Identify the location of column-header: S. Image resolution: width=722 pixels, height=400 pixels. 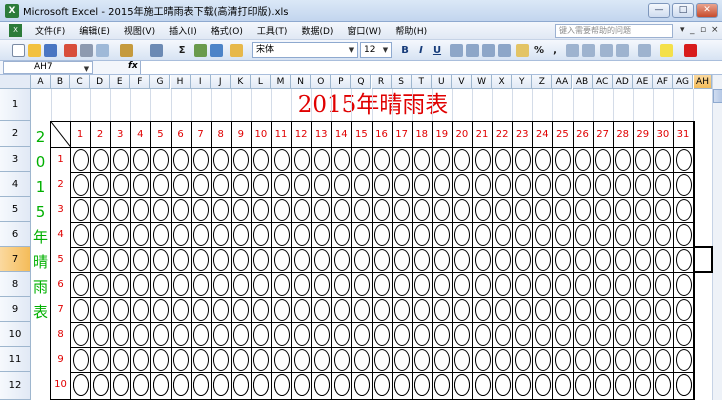
(401, 82).